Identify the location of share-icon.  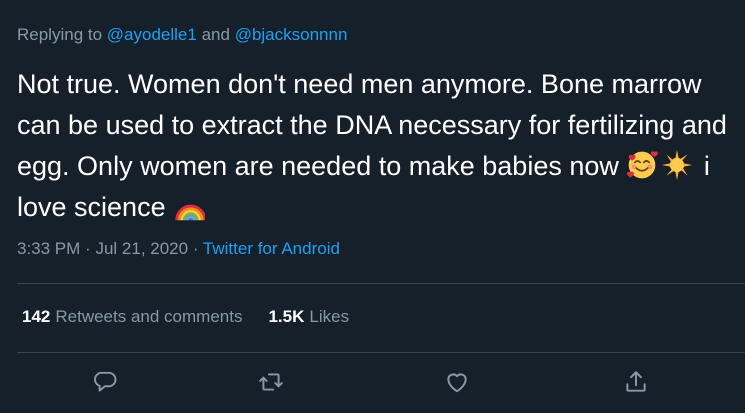
(636, 384).